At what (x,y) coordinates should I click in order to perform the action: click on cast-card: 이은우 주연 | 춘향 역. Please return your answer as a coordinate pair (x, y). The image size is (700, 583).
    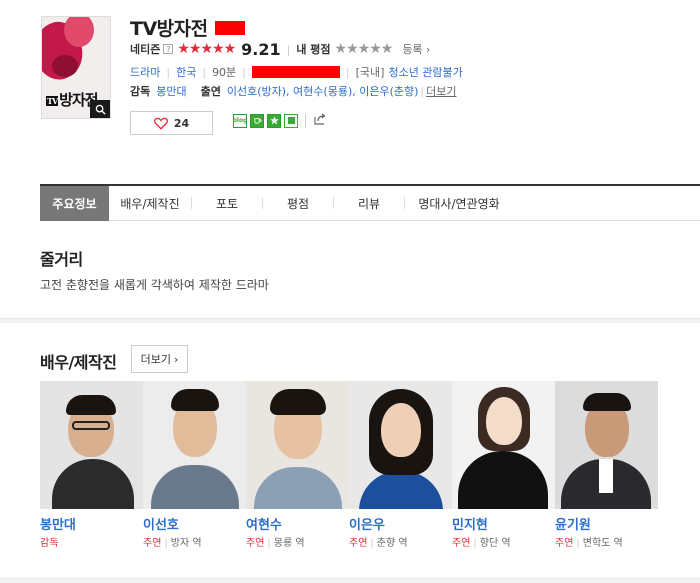
    Looking at the image, I should click on (400, 466).